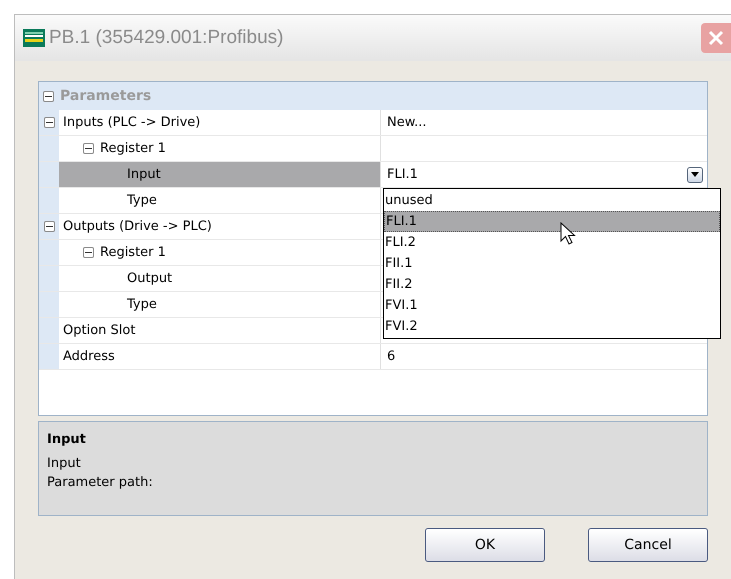 The image size is (731, 579). I want to click on window-title: PB.1 (355429.001:Profibus), so click(166, 38).